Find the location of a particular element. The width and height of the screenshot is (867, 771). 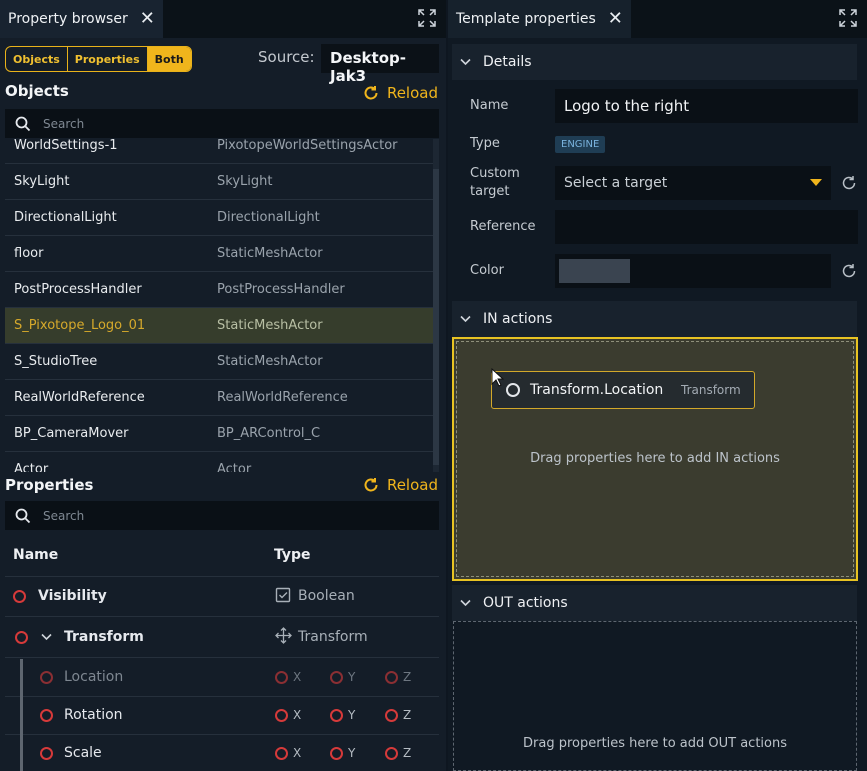

toggle-objects: Objects is located at coordinates (37, 59).